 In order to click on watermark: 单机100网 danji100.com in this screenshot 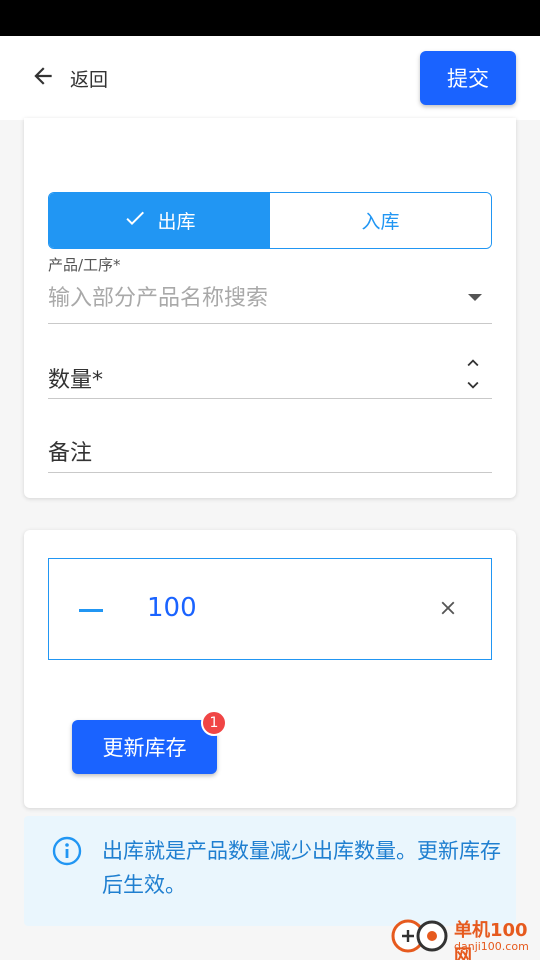, I will do `click(463, 936)`.